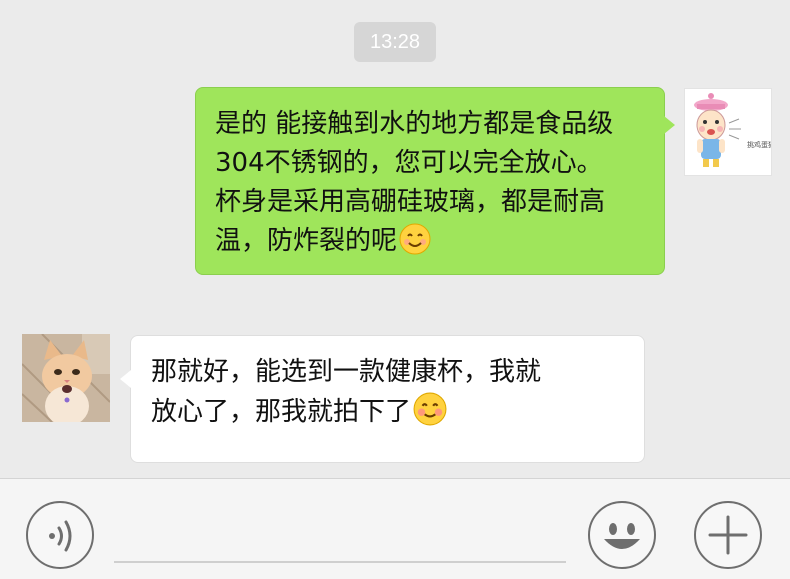 This screenshot has height=579, width=790. What do you see at coordinates (430, 415) in the screenshot?
I see `blush-smile-emoji-icon` at bounding box center [430, 415].